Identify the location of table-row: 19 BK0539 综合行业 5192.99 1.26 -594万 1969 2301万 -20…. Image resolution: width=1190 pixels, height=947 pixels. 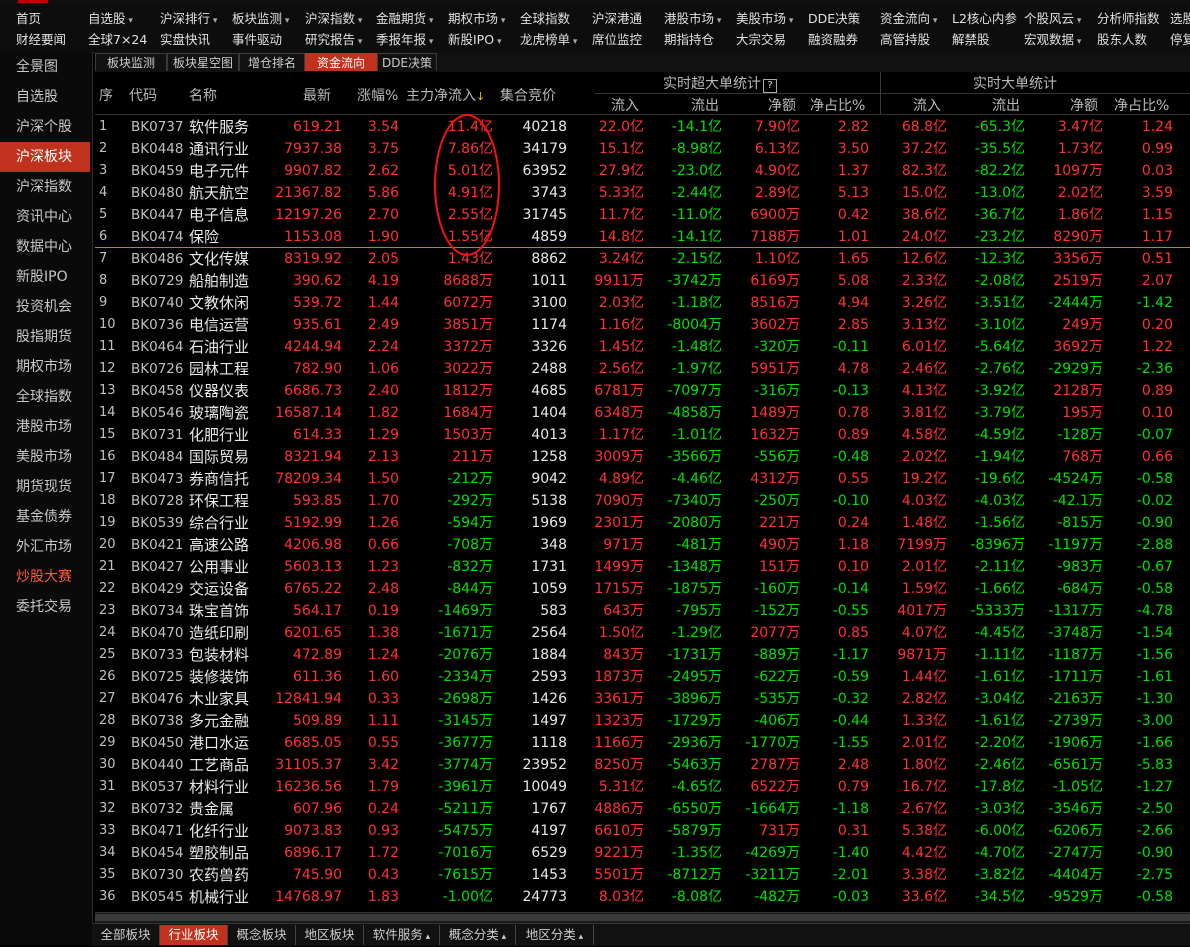
(642, 523).